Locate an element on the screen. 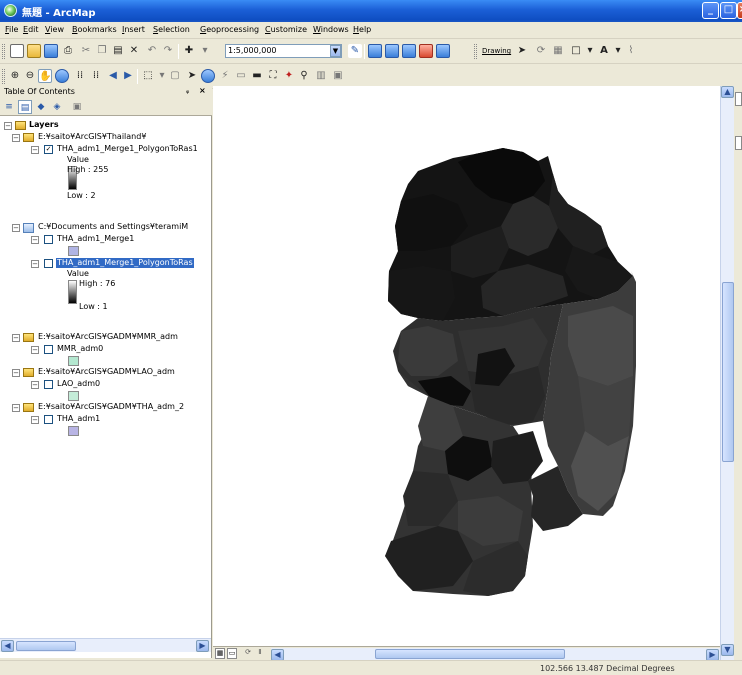 The height and width of the screenshot is (675, 742). map-horizontal-scrollbar: ◀ ▶ is located at coordinates (495, 654).